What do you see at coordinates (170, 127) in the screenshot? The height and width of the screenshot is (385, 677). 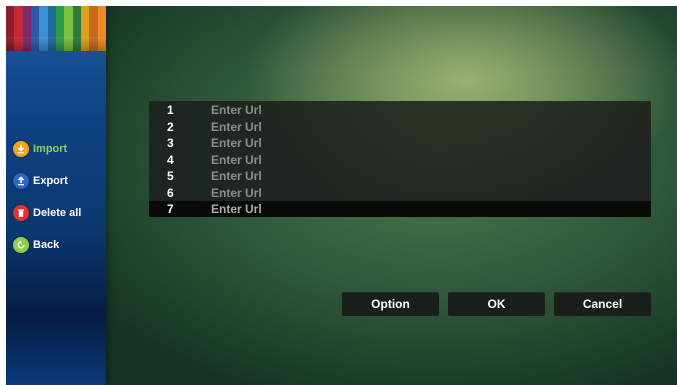 I see `row-number: 2` at bounding box center [170, 127].